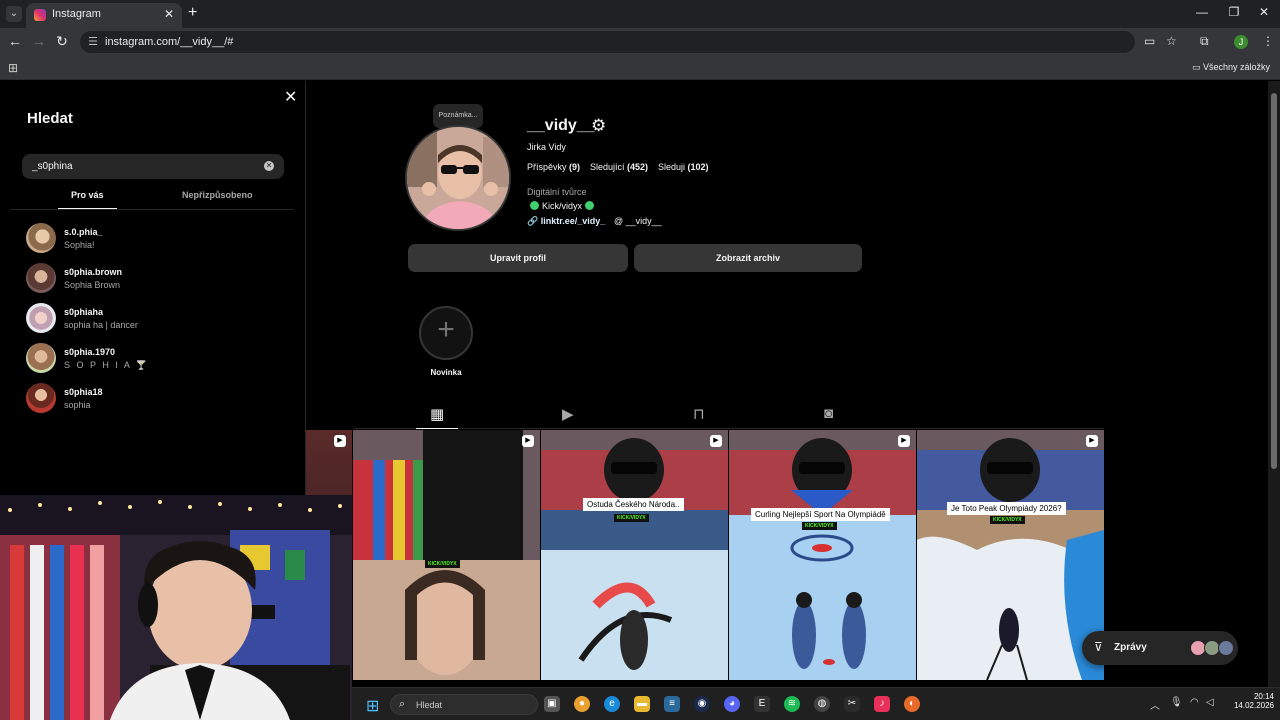 The width and height of the screenshot is (1280, 720). What do you see at coordinates (1204, 41) in the screenshot?
I see `extensions-icon: ⧉` at bounding box center [1204, 41].